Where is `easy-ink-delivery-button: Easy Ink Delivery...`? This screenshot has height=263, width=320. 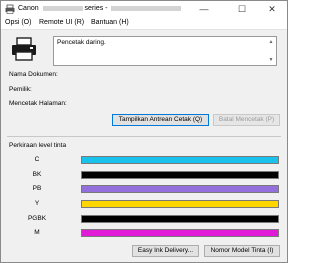
easy-ink-delivery-button: Easy Ink Delivery... is located at coordinates (165, 251).